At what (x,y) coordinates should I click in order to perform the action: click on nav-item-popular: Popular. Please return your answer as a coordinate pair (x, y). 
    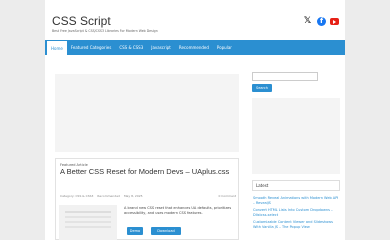
    Looking at the image, I should click on (224, 47).